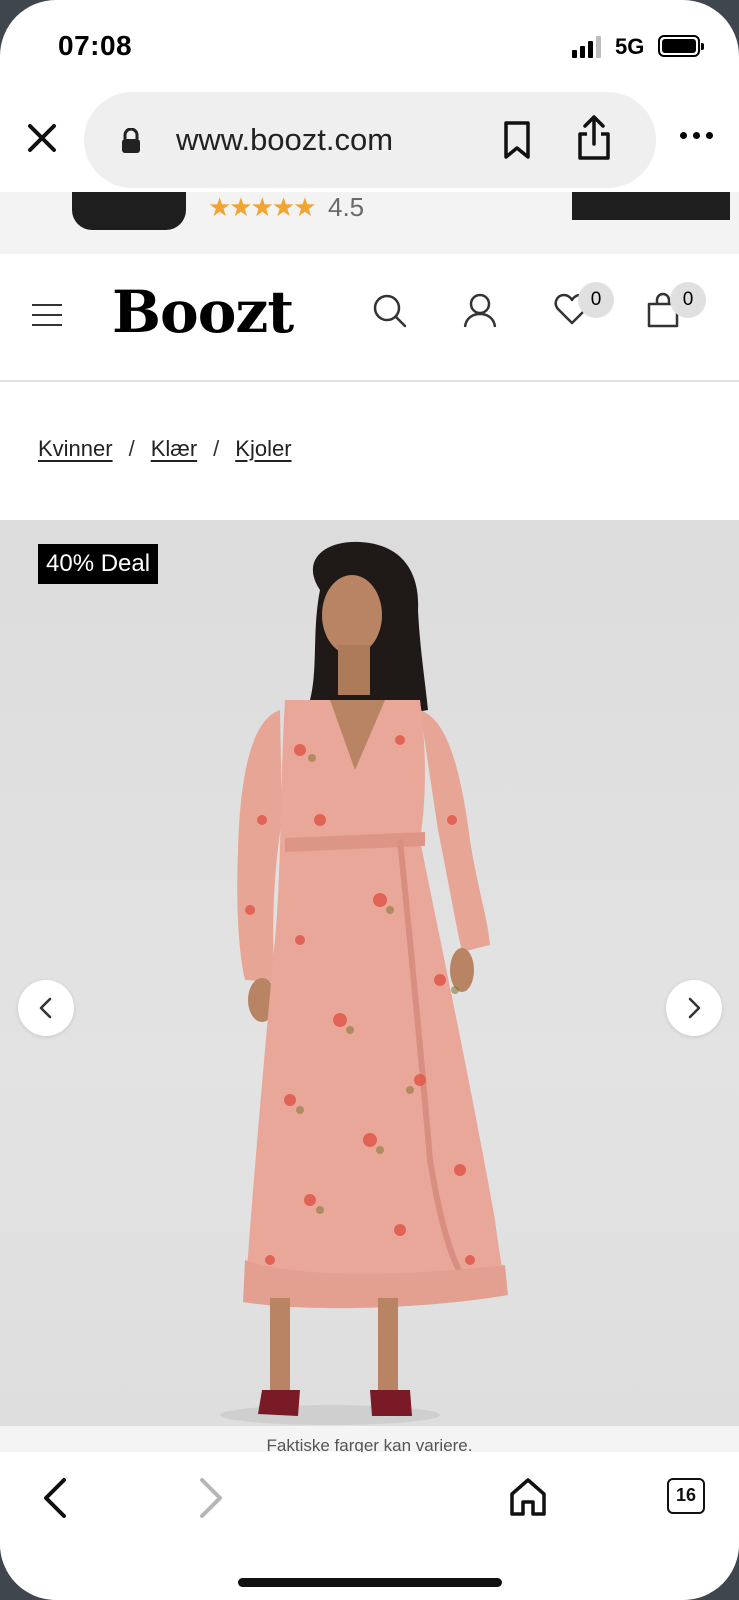  Describe the element at coordinates (95, 45) in the screenshot. I see `status-time: 07:08` at that location.